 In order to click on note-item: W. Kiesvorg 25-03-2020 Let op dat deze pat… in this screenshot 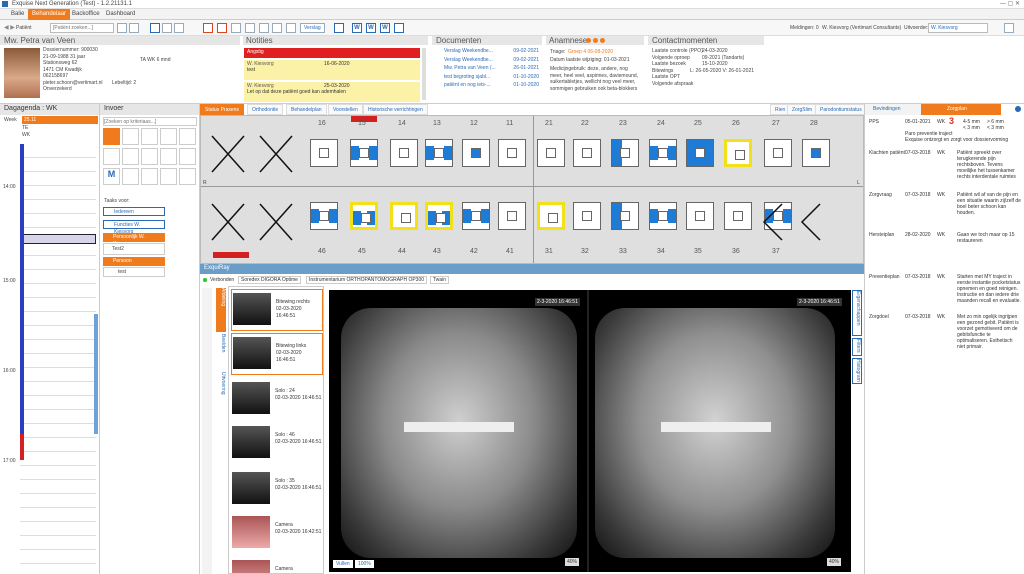, I will do `click(332, 92)`.